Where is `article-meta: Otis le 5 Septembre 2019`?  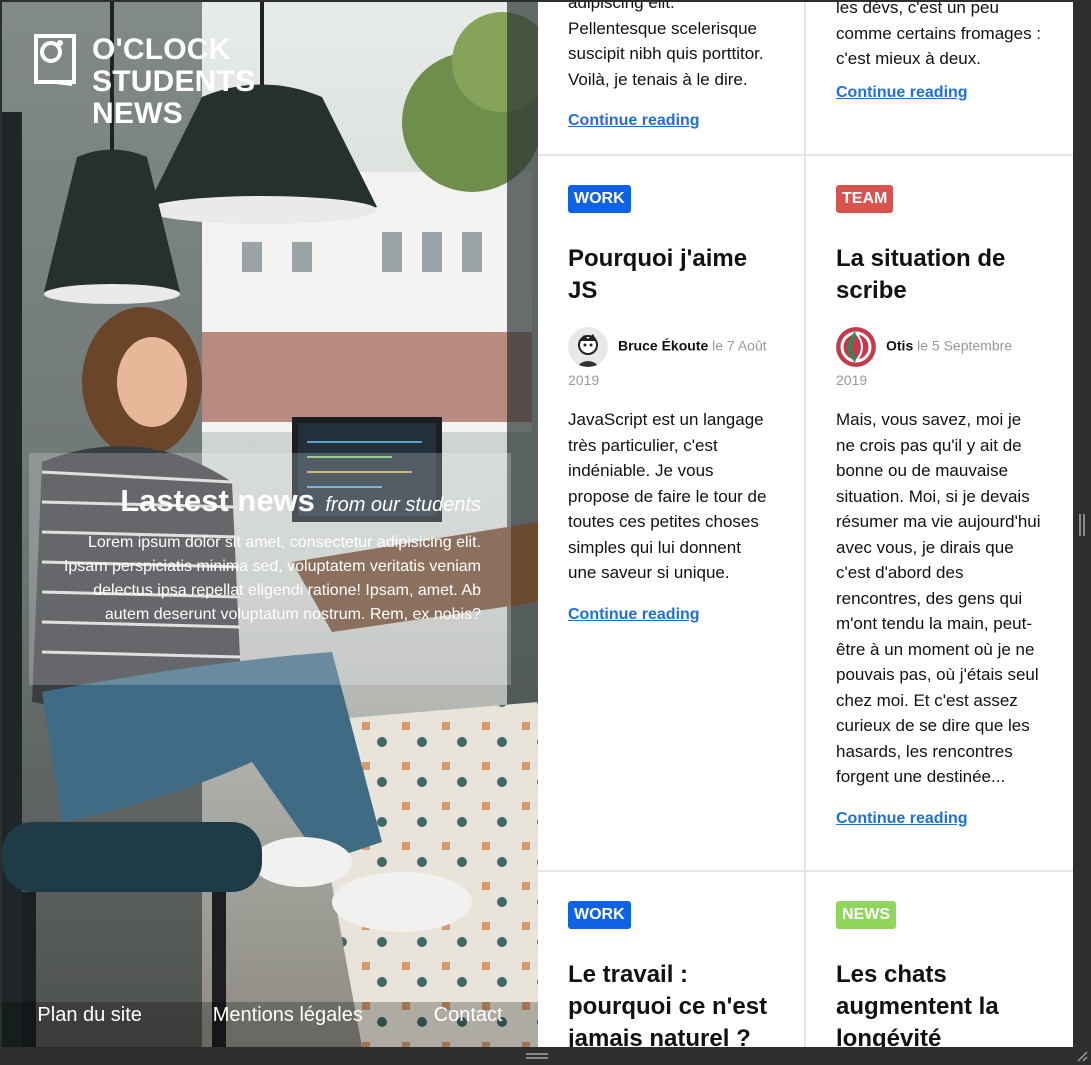 article-meta: Otis le 5 Septembre 2019 is located at coordinates (939, 360).